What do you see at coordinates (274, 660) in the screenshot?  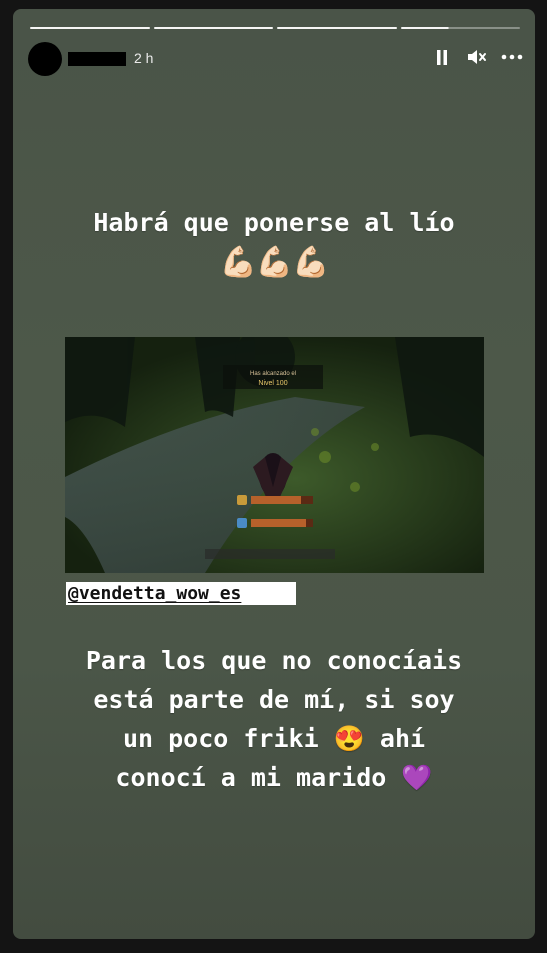 I see `caption-line: Para los que no conocíais` at bounding box center [274, 660].